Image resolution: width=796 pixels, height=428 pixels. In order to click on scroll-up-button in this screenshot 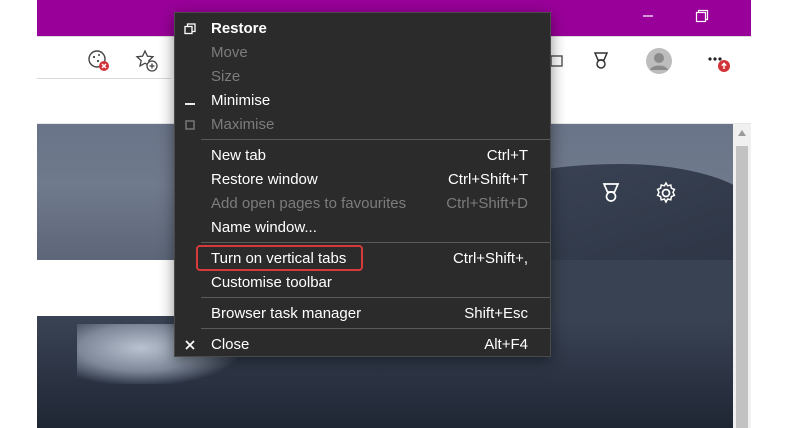, I will do `click(742, 133)`.